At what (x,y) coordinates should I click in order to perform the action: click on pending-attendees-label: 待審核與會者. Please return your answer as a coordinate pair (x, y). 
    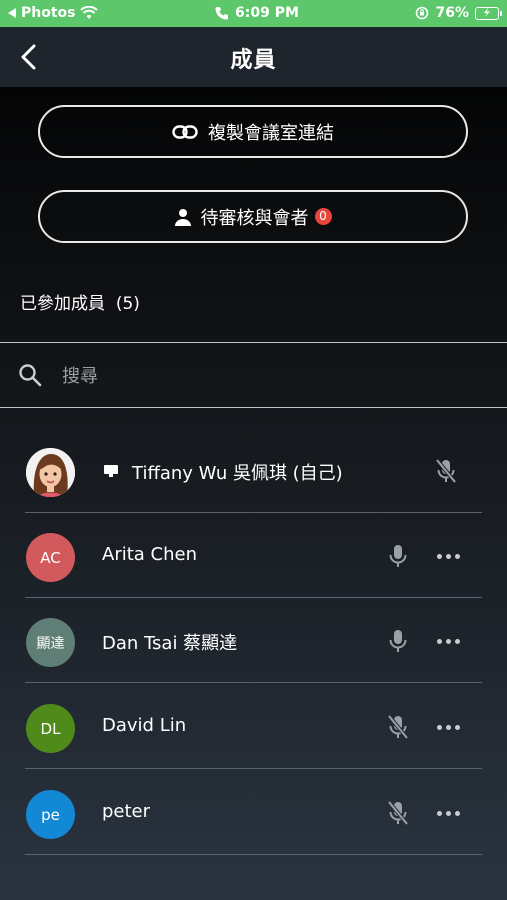
    Looking at the image, I should click on (254, 218).